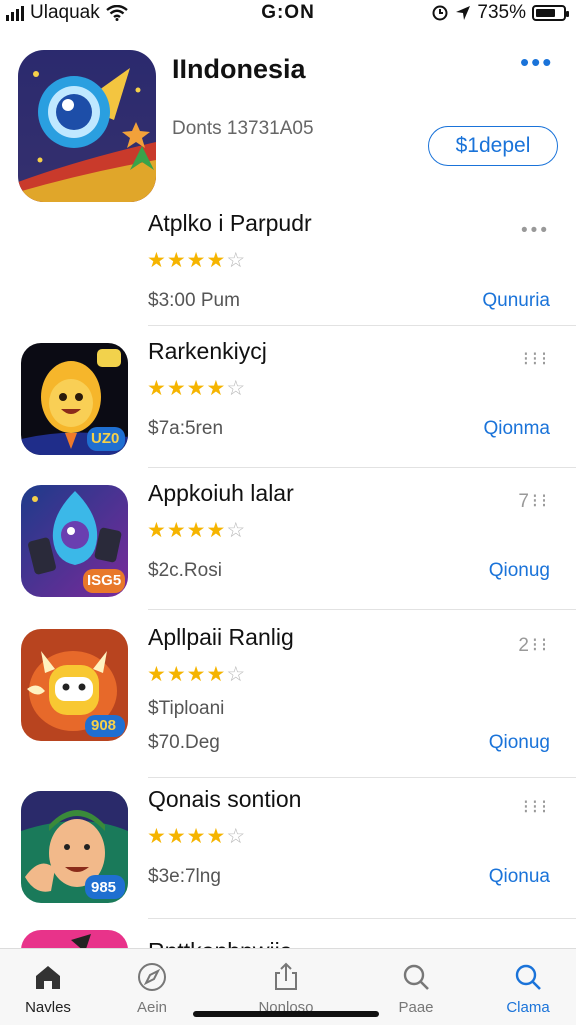  What do you see at coordinates (225, 799) in the screenshot?
I see `app-title: Qonais sontion` at bounding box center [225, 799].